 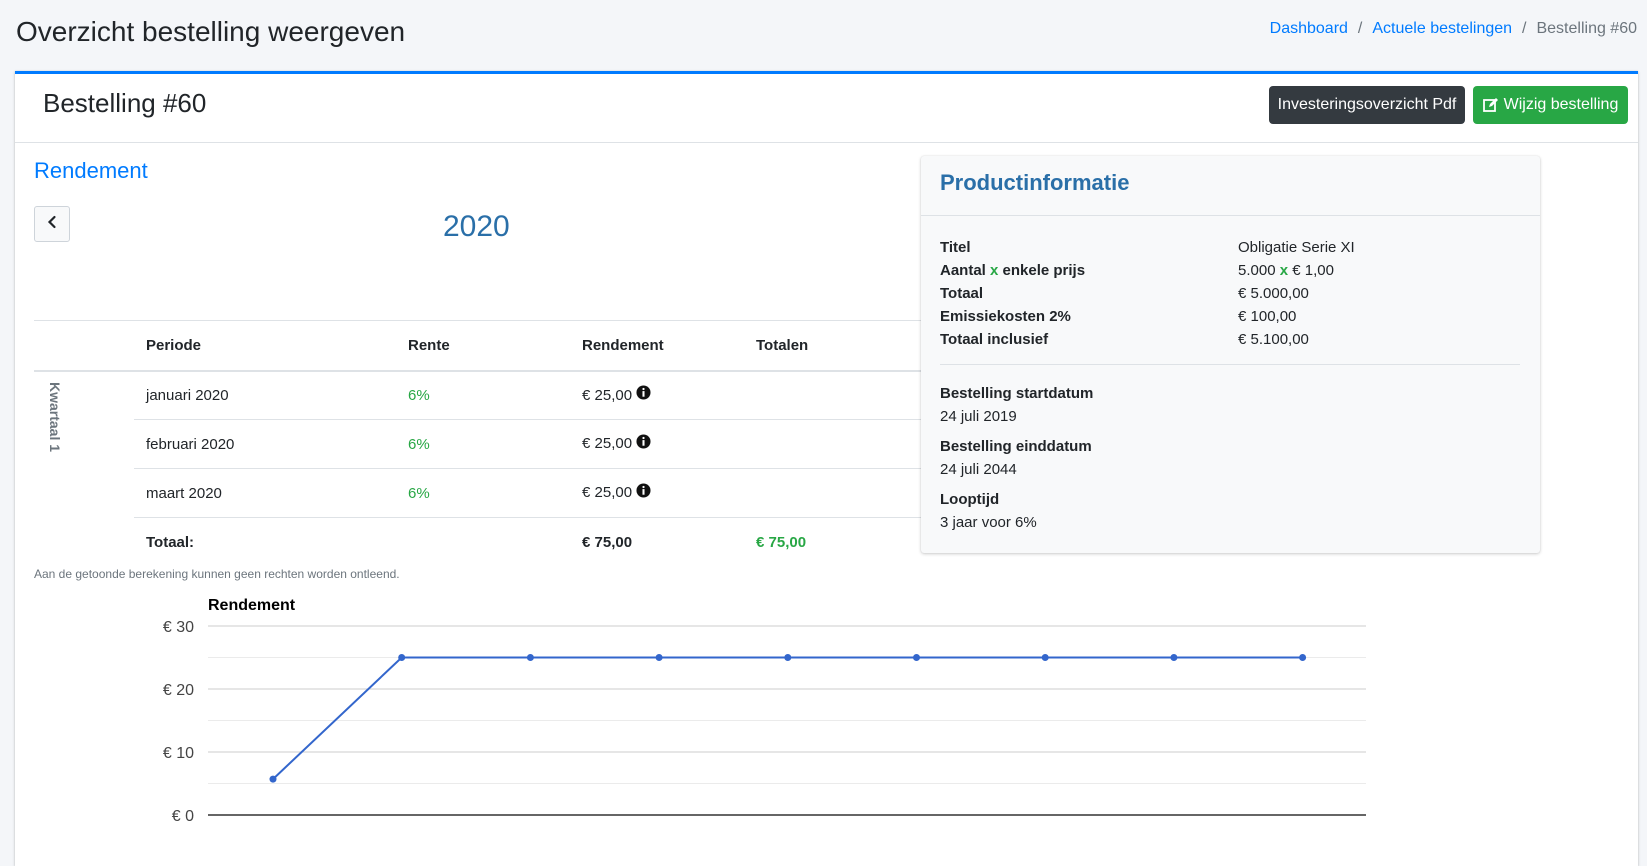 I want to click on start-date-label: Bestelling startdatum, so click(x=1017, y=393).